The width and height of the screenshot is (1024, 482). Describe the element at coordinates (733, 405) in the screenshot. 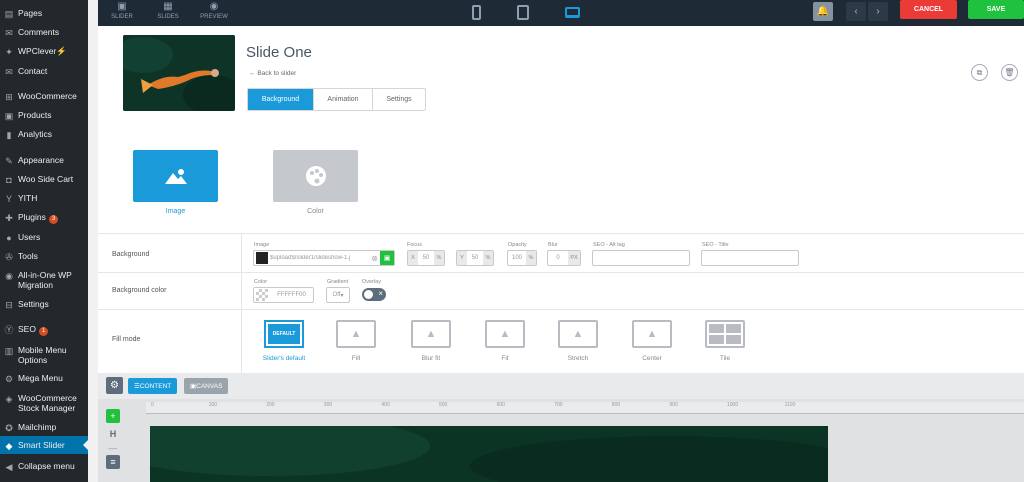

I see `ruler-tick-label: 1000` at that location.